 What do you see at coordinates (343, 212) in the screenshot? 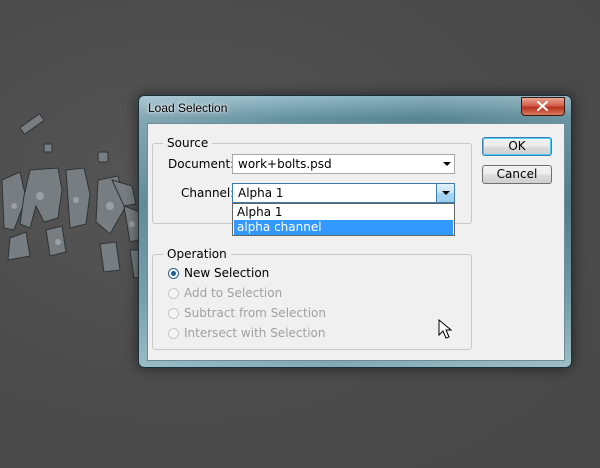
I see `channel-option-alpha-1: Alpha 1` at bounding box center [343, 212].